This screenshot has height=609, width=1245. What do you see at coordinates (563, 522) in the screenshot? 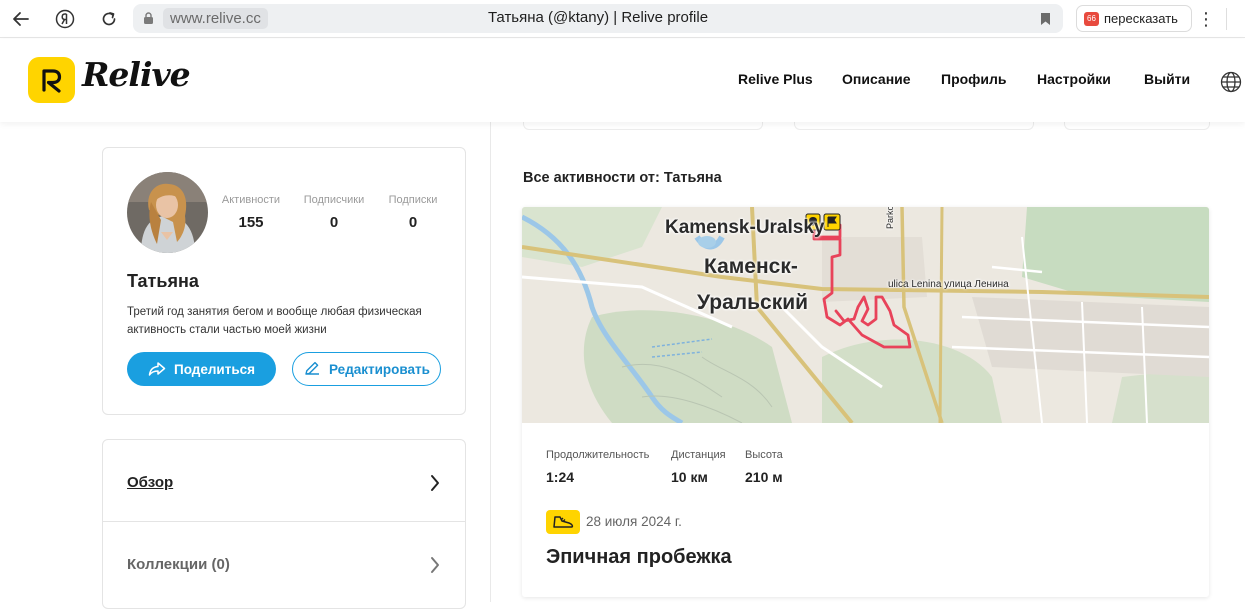
I see `running-shoe-icon` at bounding box center [563, 522].